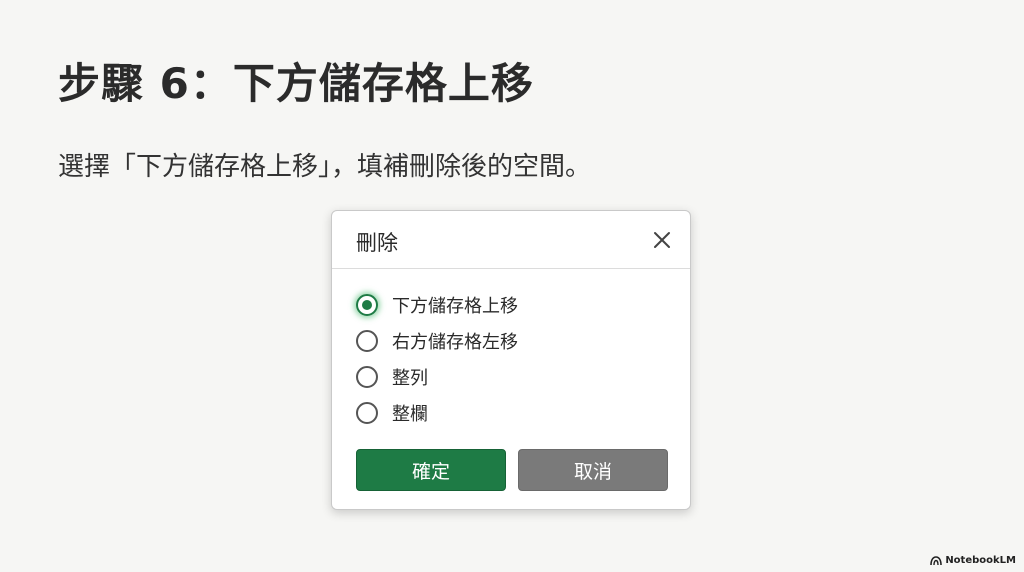 Image resolution: width=1024 pixels, height=572 pixels. What do you see at coordinates (455, 306) in the screenshot?
I see `option-label: 下方儲存格上移` at bounding box center [455, 306].